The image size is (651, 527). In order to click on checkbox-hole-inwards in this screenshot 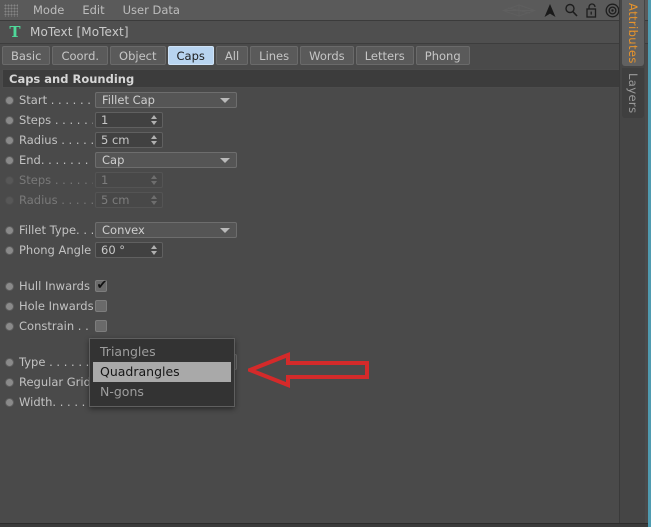, I will do `click(101, 306)`.